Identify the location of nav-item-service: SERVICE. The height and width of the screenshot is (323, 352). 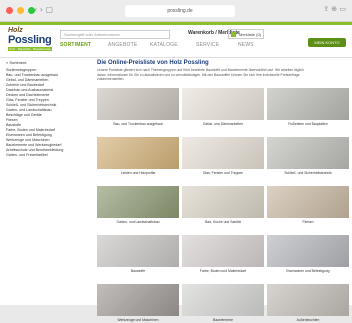
(207, 45).